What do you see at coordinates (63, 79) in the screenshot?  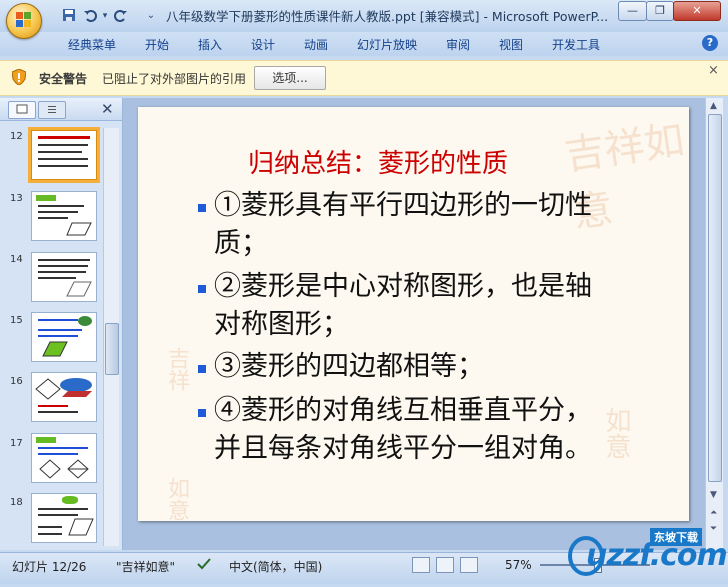 I see `security-warning-label: 安全警告` at bounding box center [63, 79].